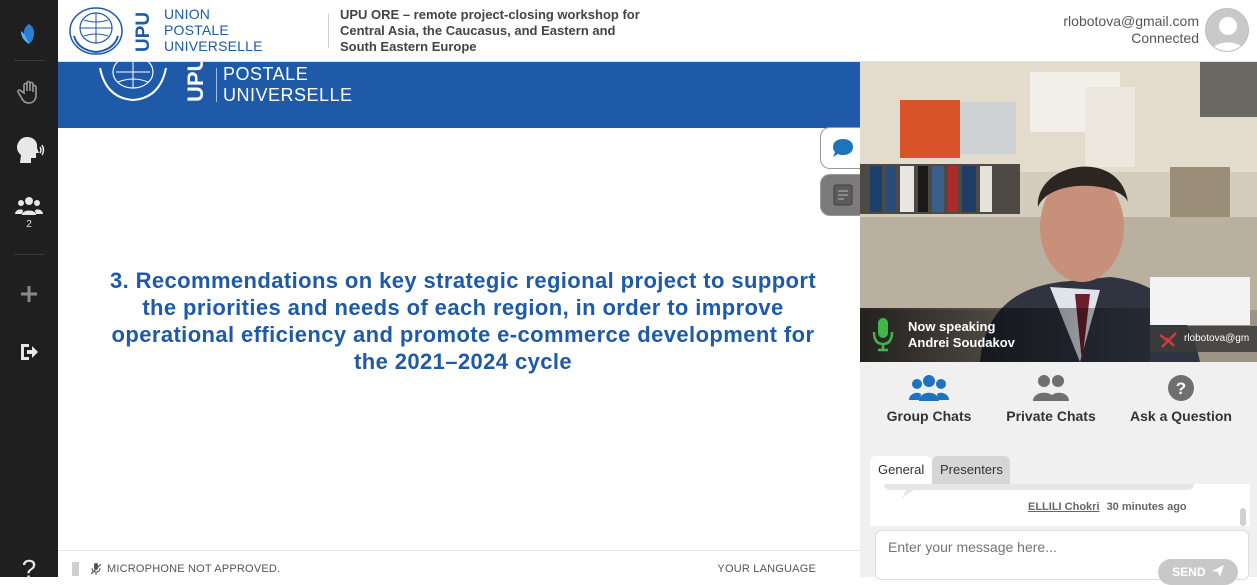  Describe the element at coordinates (29, 205) in the screenshot. I see `participants-icon` at that location.